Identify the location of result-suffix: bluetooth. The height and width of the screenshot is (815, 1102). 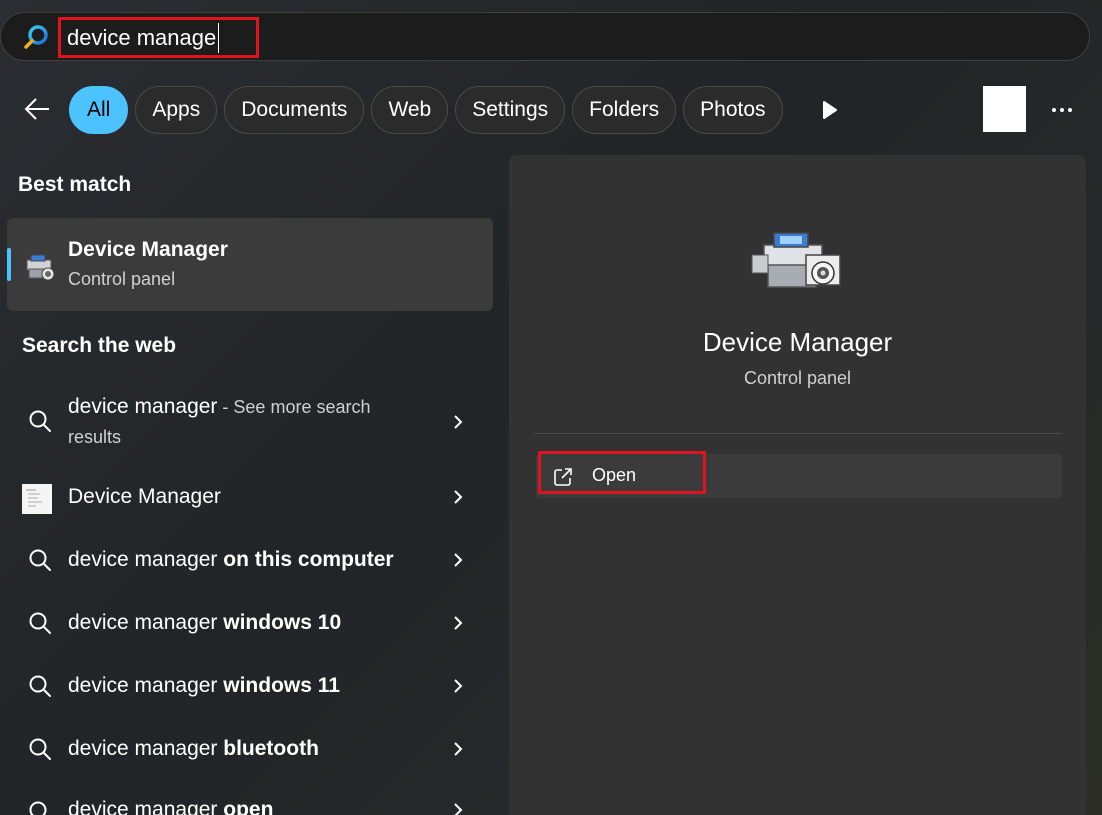
(271, 748).